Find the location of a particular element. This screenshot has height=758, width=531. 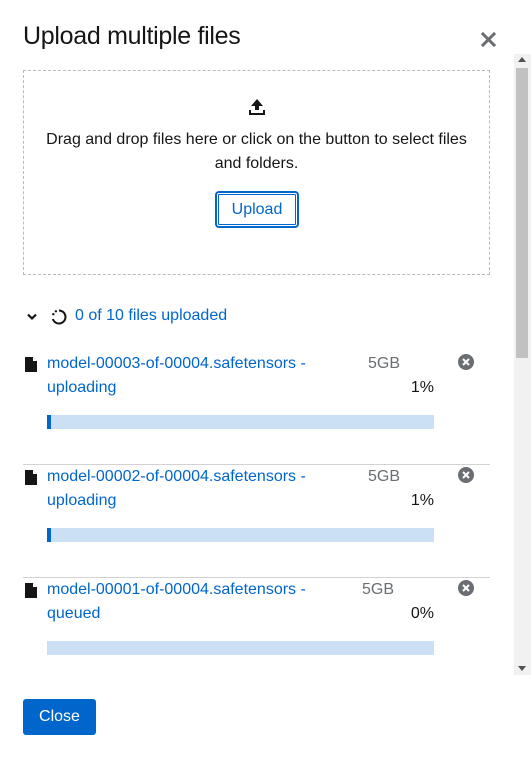

scroll-down-arrow-icon is located at coordinates (522, 668).